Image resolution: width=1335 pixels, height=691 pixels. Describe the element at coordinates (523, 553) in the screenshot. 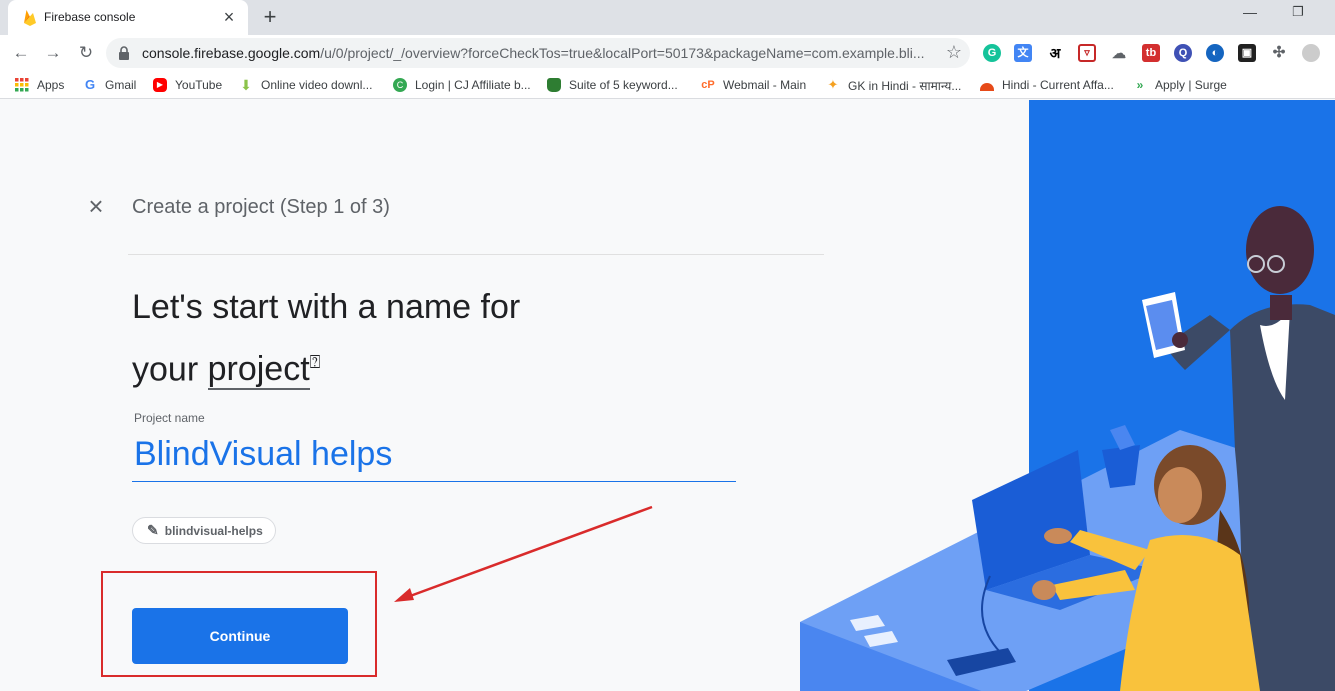

I see `annotation-arrow` at that location.